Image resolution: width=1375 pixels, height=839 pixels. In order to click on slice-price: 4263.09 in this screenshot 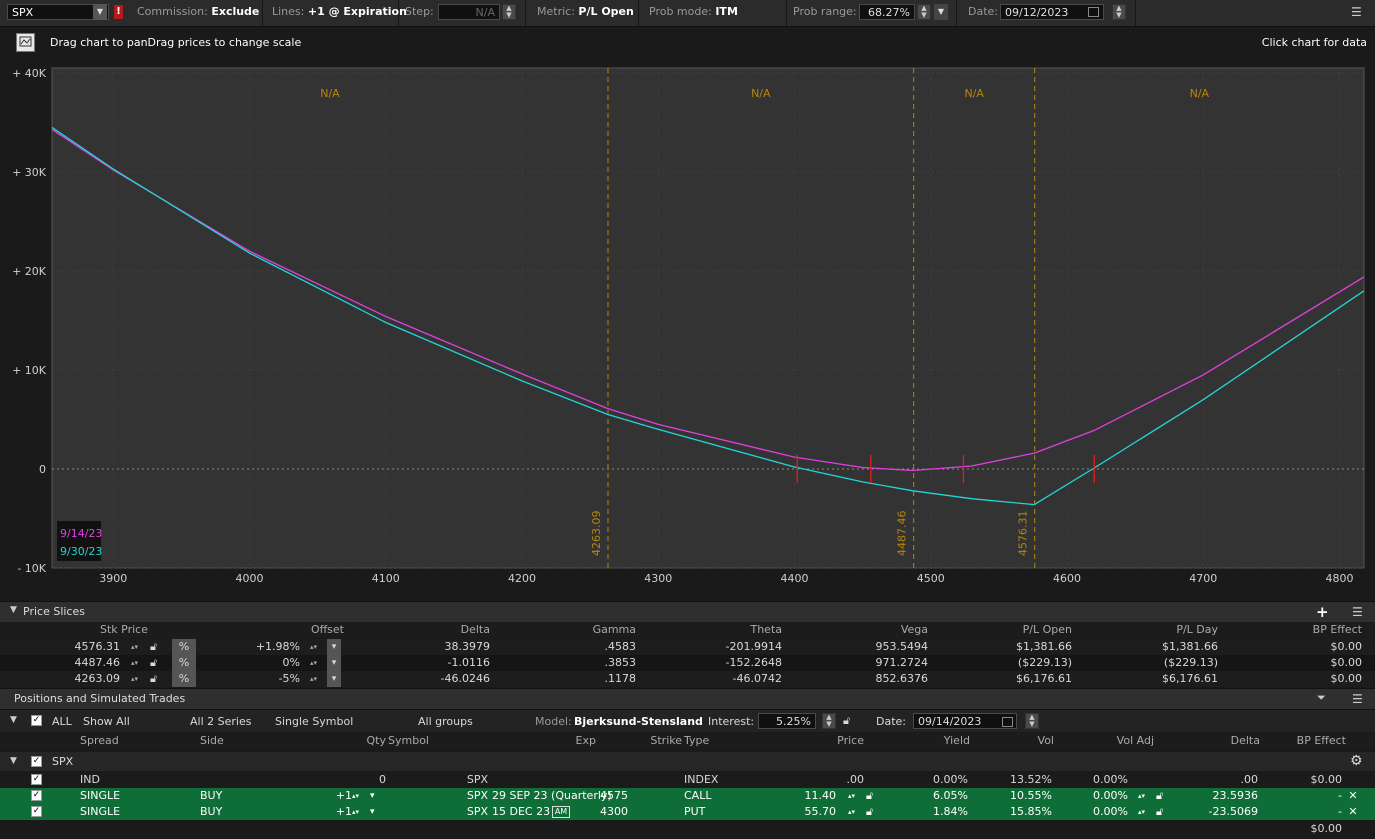, I will do `click(60, 679)`.